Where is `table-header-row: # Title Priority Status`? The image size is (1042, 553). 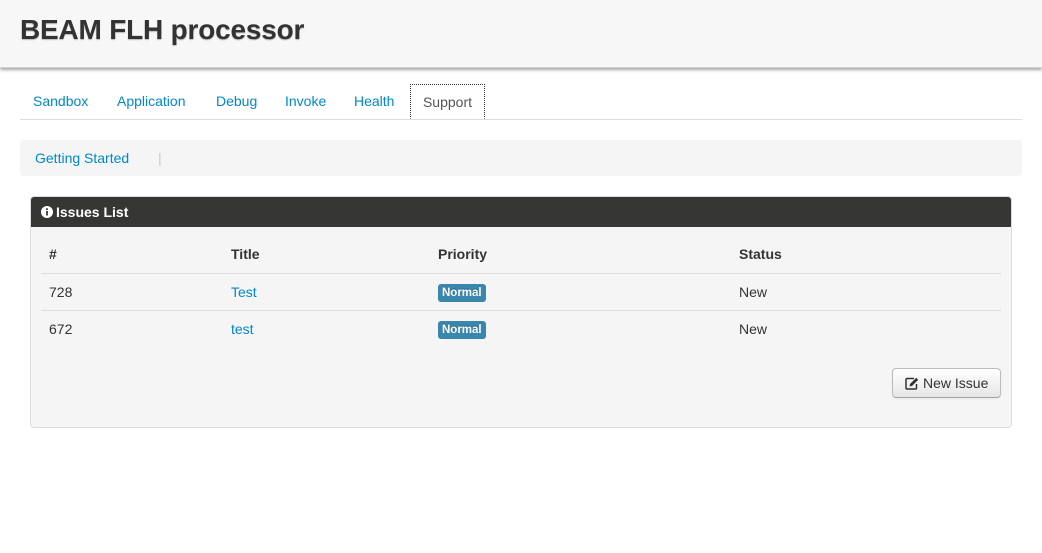 table-header-row: # Title Priority Status is located at coordinates (521, 254).